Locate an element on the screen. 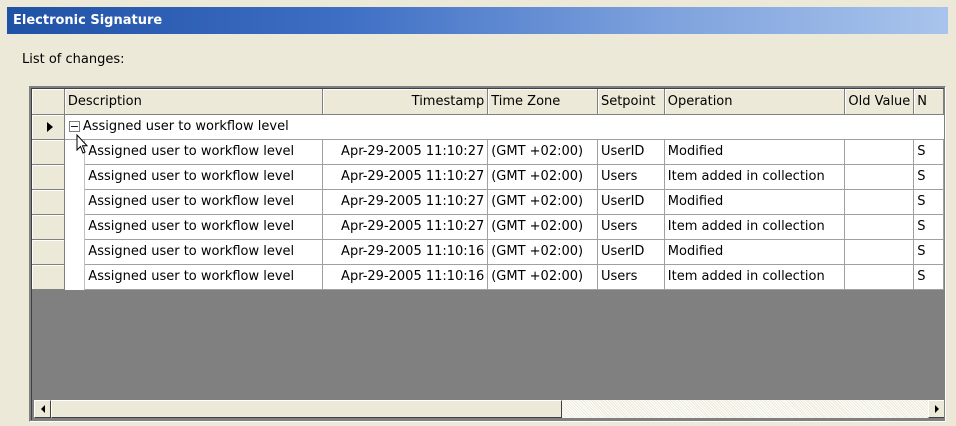 The width and height of the screenshot is (956, 426). list-caption: List of changes: is located at coordinates (73, 59).